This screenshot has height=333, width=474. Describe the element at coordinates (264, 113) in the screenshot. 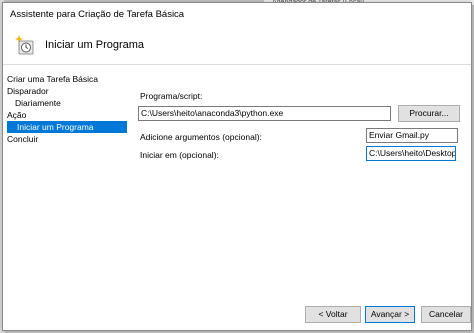

I see `program-input: C:\Users\heito\anaconda3\python.exe` at that location.